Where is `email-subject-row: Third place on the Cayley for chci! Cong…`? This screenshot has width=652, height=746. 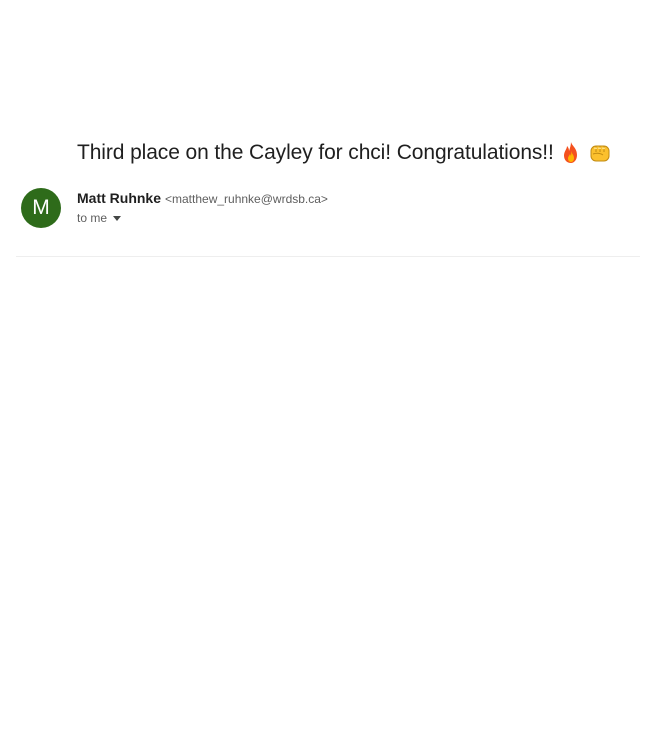
email-subject-row: Third place on the Cayley for chci! Cong… is located at coordinates (344, 153).